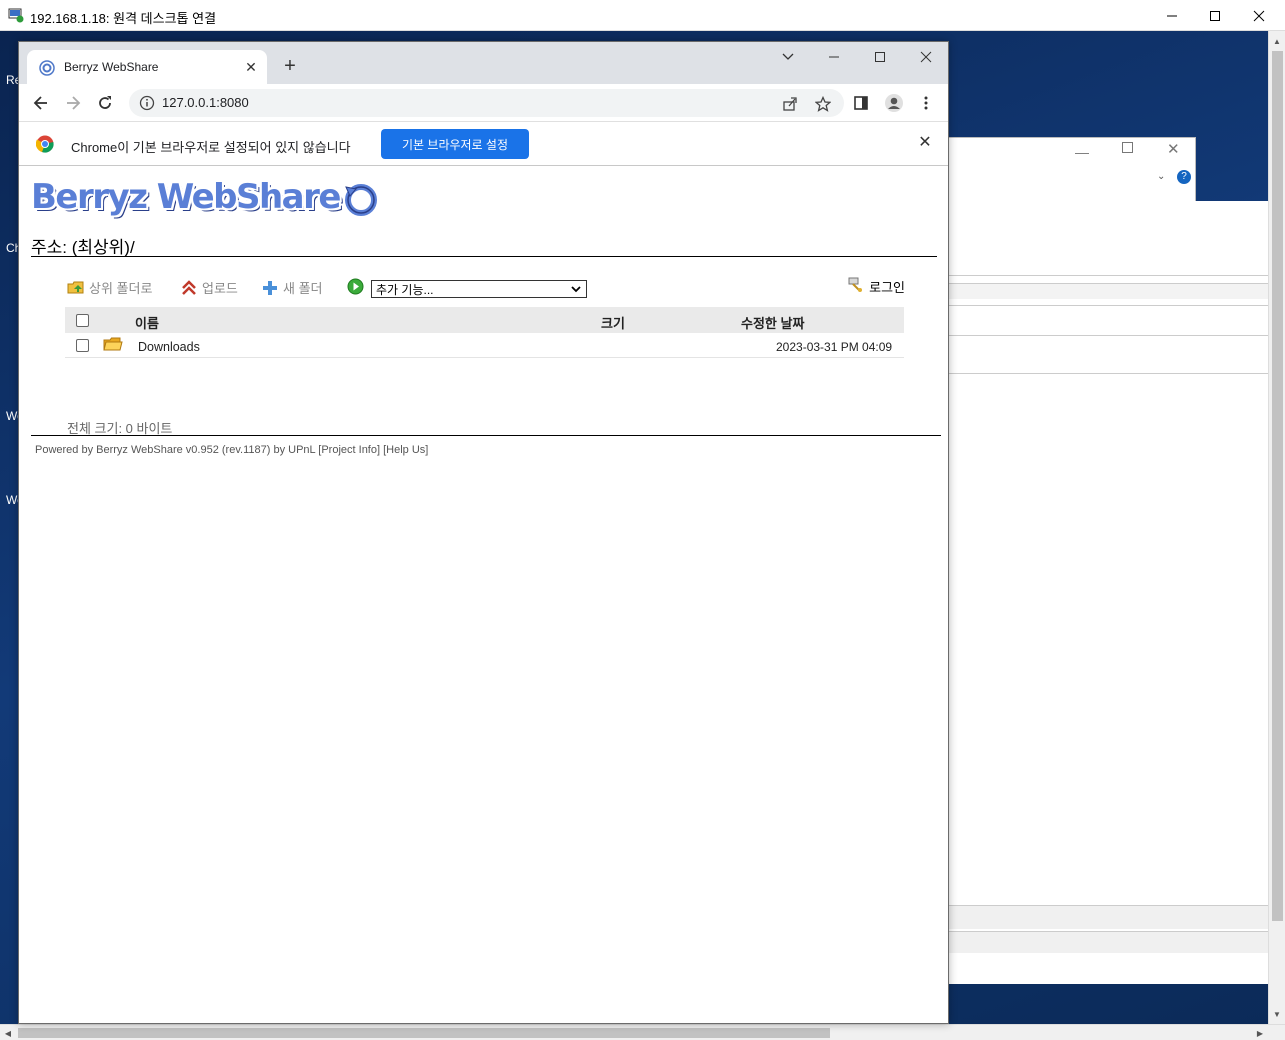 This screenshot has height=1040, width=1285. Describe the element at coordinates (1277, 486) in the screenshot. I see `vertical-scroll-thumb` at that location.